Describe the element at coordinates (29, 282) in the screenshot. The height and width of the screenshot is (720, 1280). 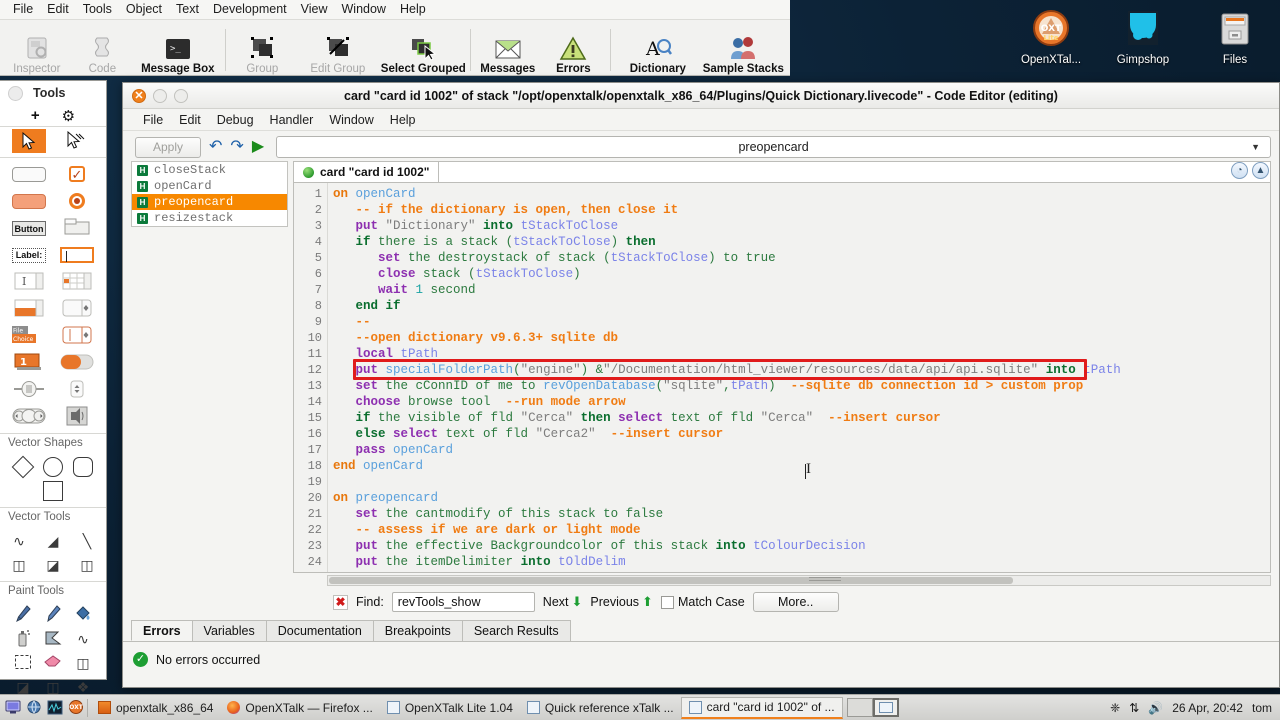
I see `tool-scrolling-field: I` at that location.